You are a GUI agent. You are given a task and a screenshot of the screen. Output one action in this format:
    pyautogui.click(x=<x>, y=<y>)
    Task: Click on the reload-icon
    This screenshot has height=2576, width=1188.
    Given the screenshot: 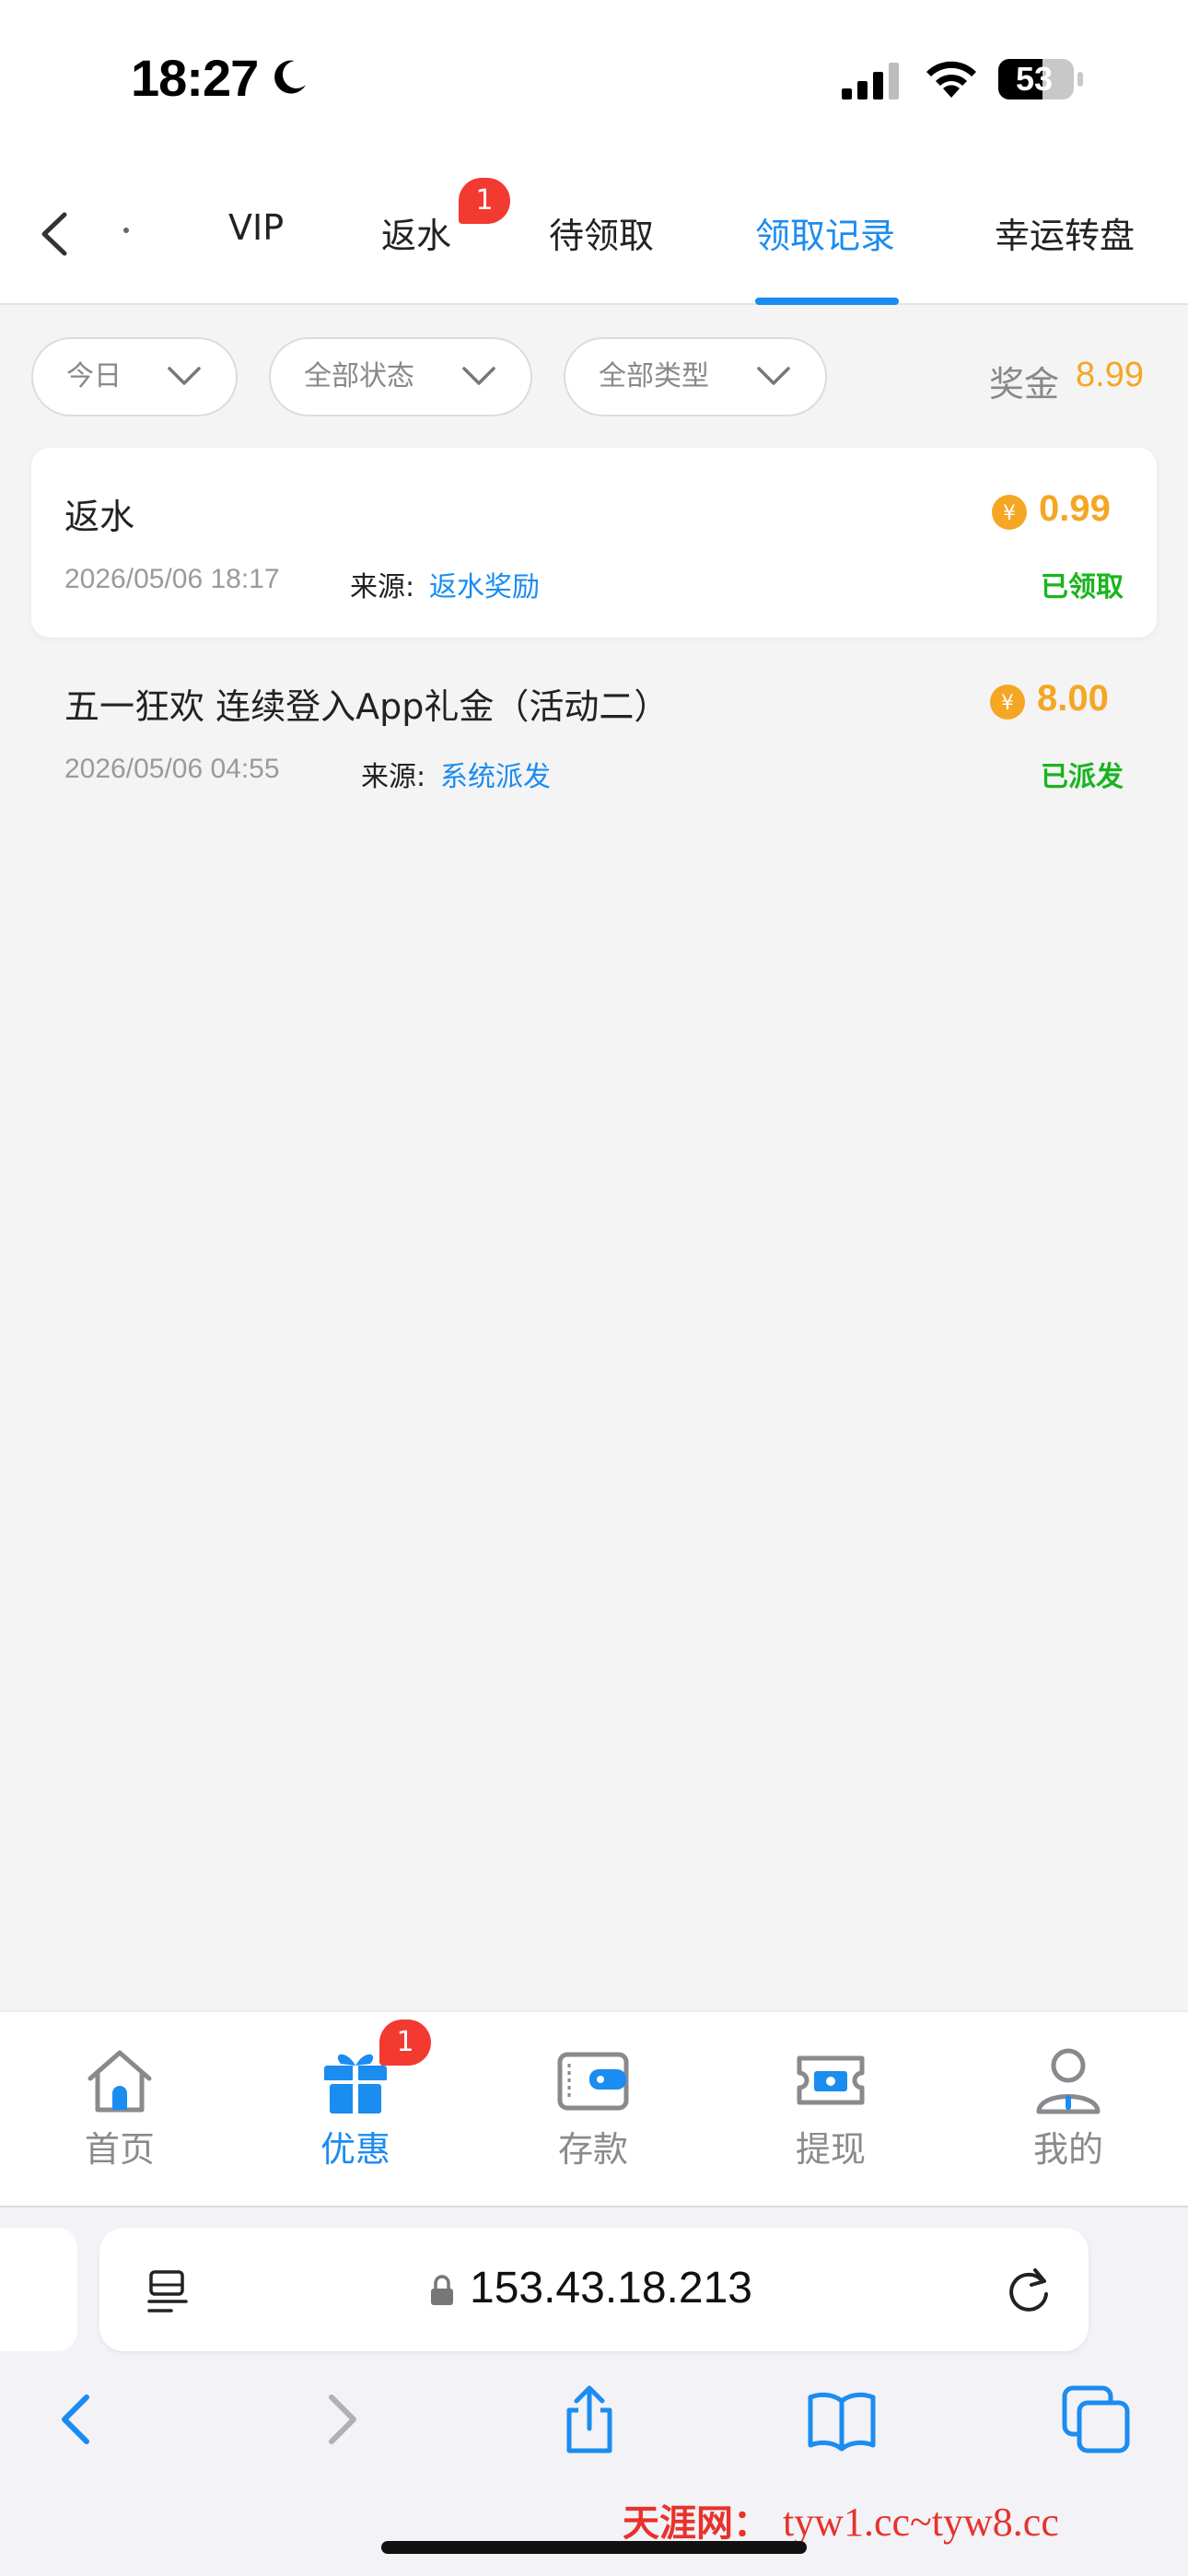 What is the action you would take?
    pyautogui.click(x=1029, y=2290)
    